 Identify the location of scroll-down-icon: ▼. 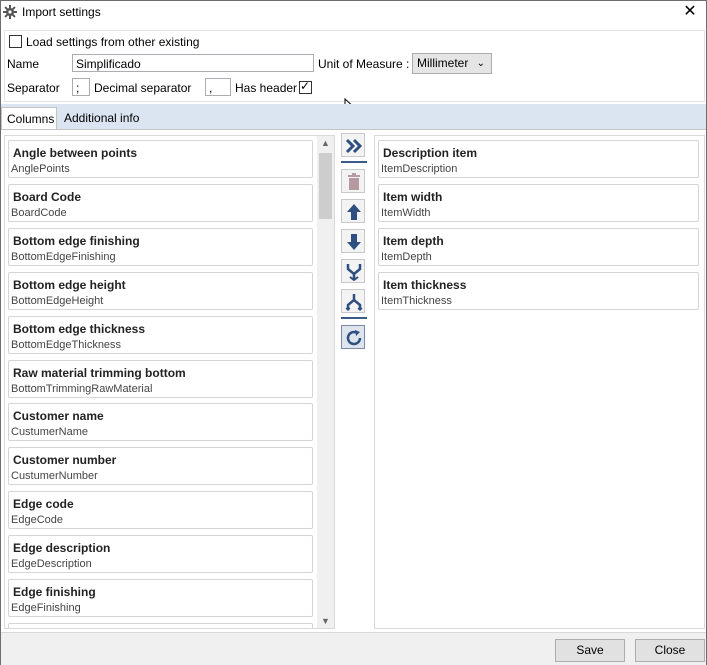
(325, 621).